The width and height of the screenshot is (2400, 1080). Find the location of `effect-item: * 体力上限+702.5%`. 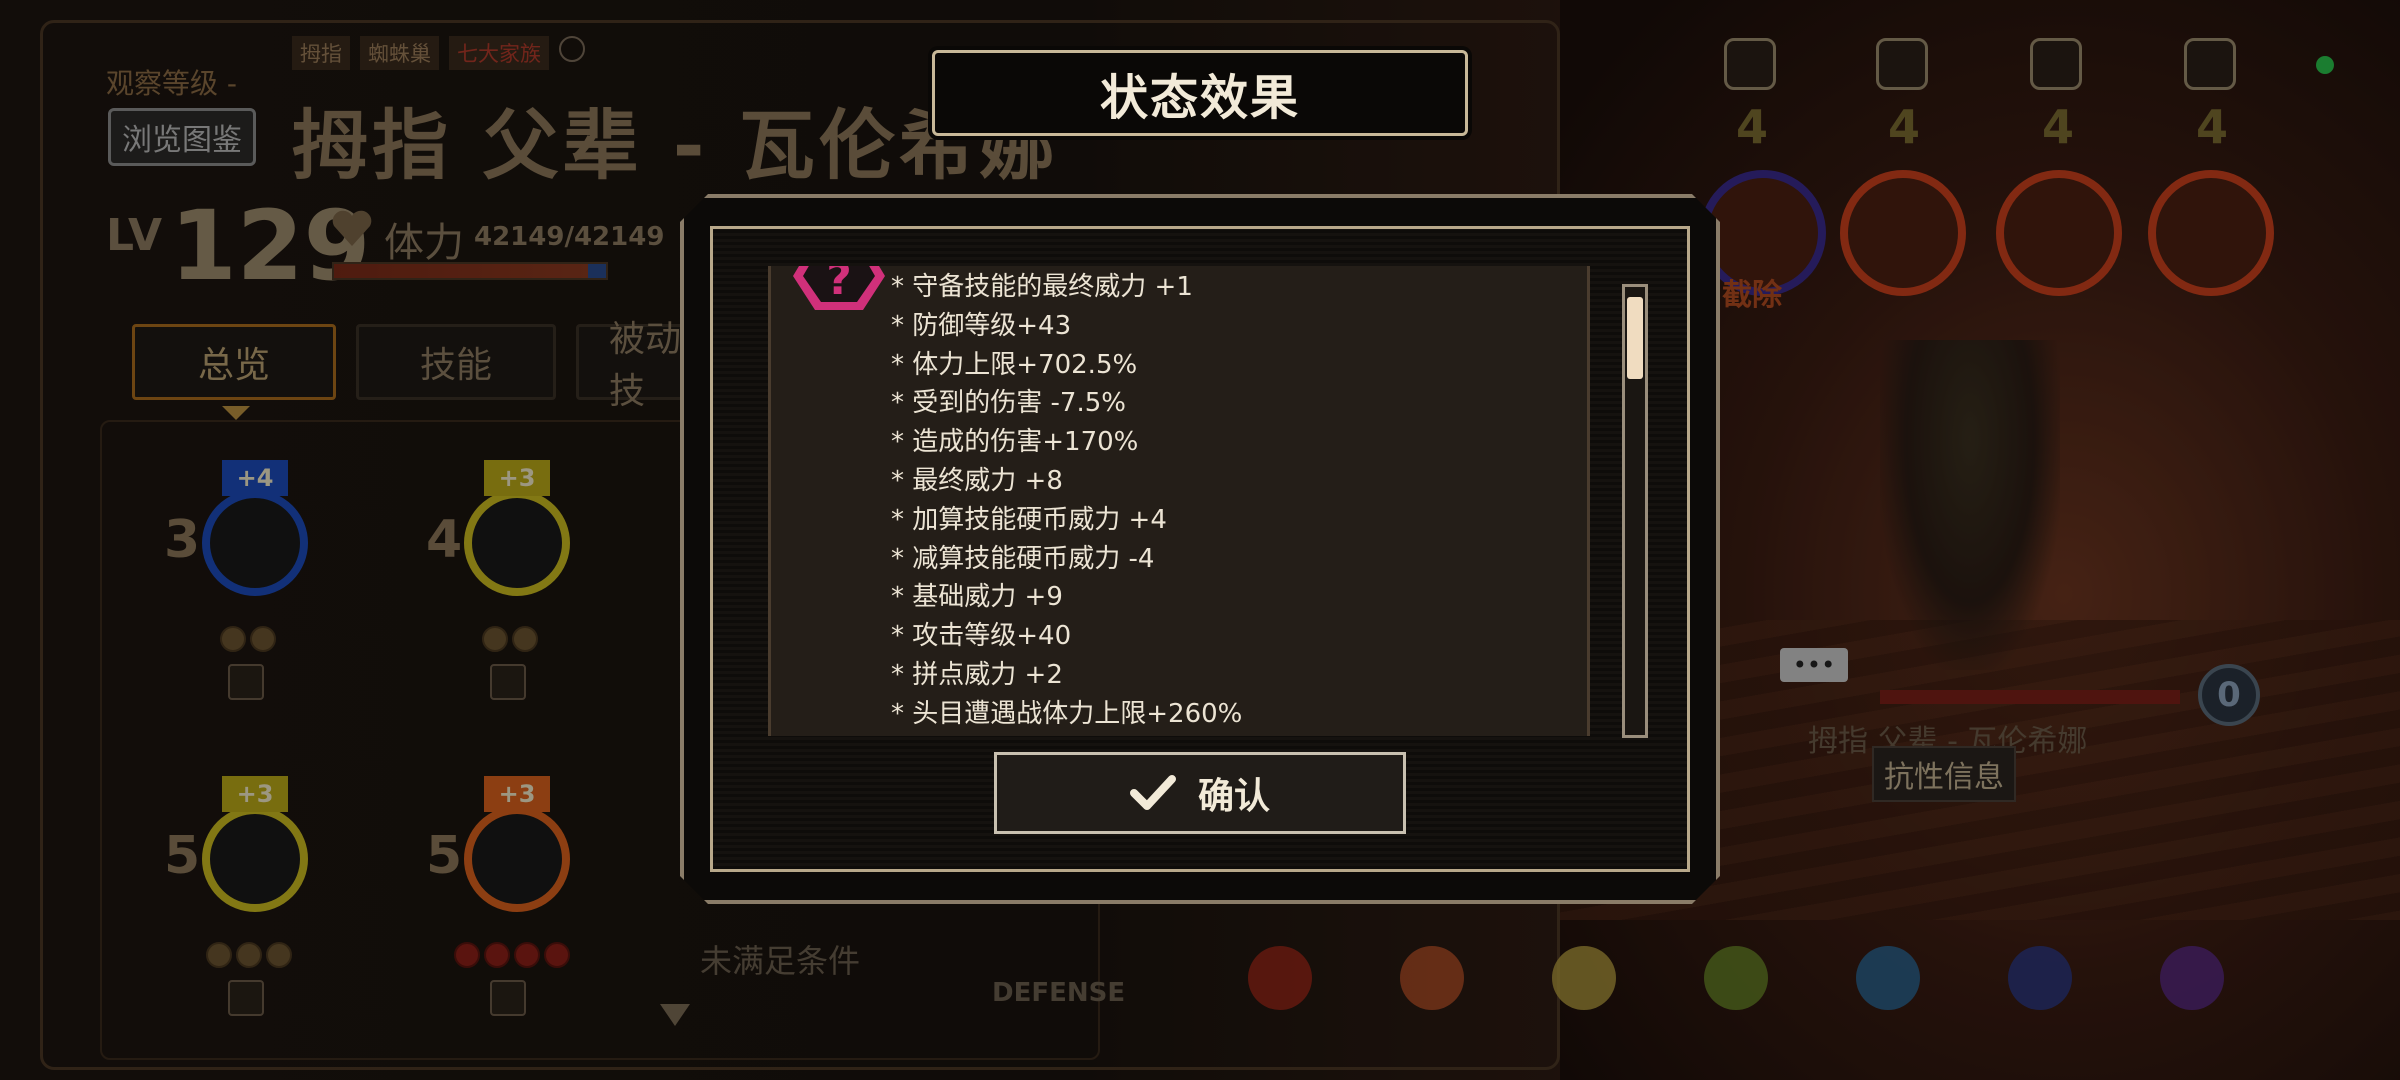

effect-item: * 体力上限+702.5% is located at coordinates (1014, 364).